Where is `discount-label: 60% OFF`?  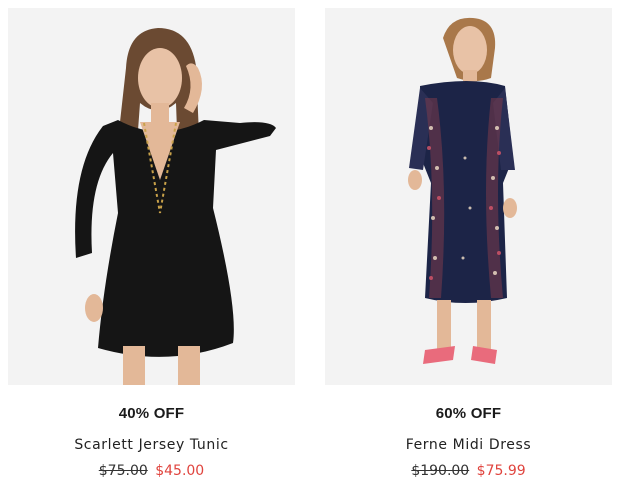
discount-label: 60% OFF is located at coordinates (468, 413).